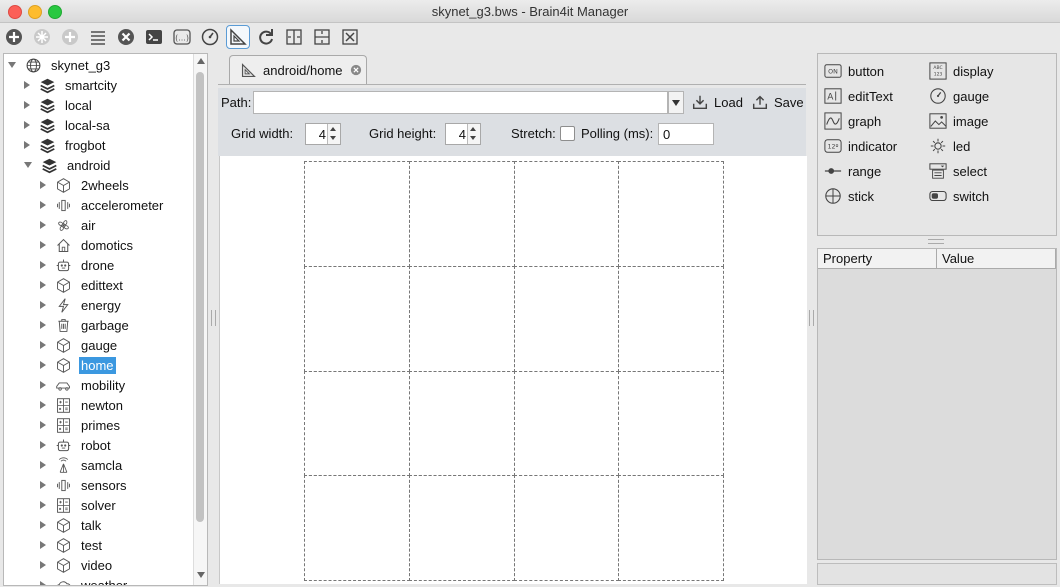  I want to click on palette-item-gauge: gauge, so click(959, 96).